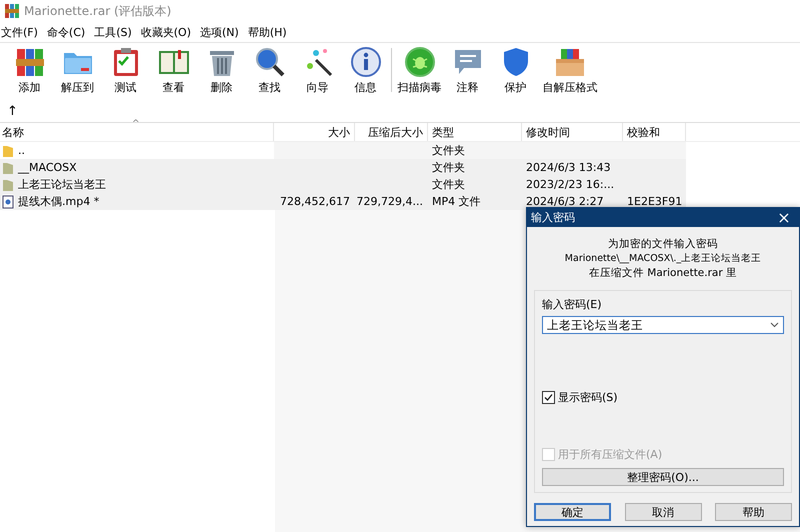 The width and height of the screenshot is (800, 532). Describe the element at coordinates (77, 70) in the screenshot. I see `toolbar-button: 解压到` at that location.